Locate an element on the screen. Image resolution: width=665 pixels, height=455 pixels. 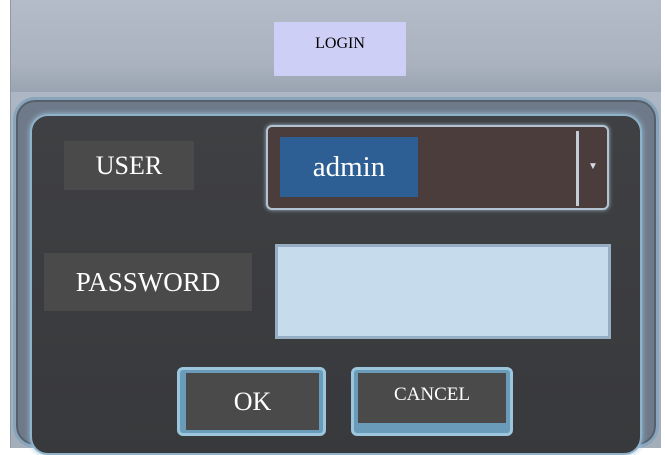
user-dropdown-value: admin is located at coordinates (349, 167).